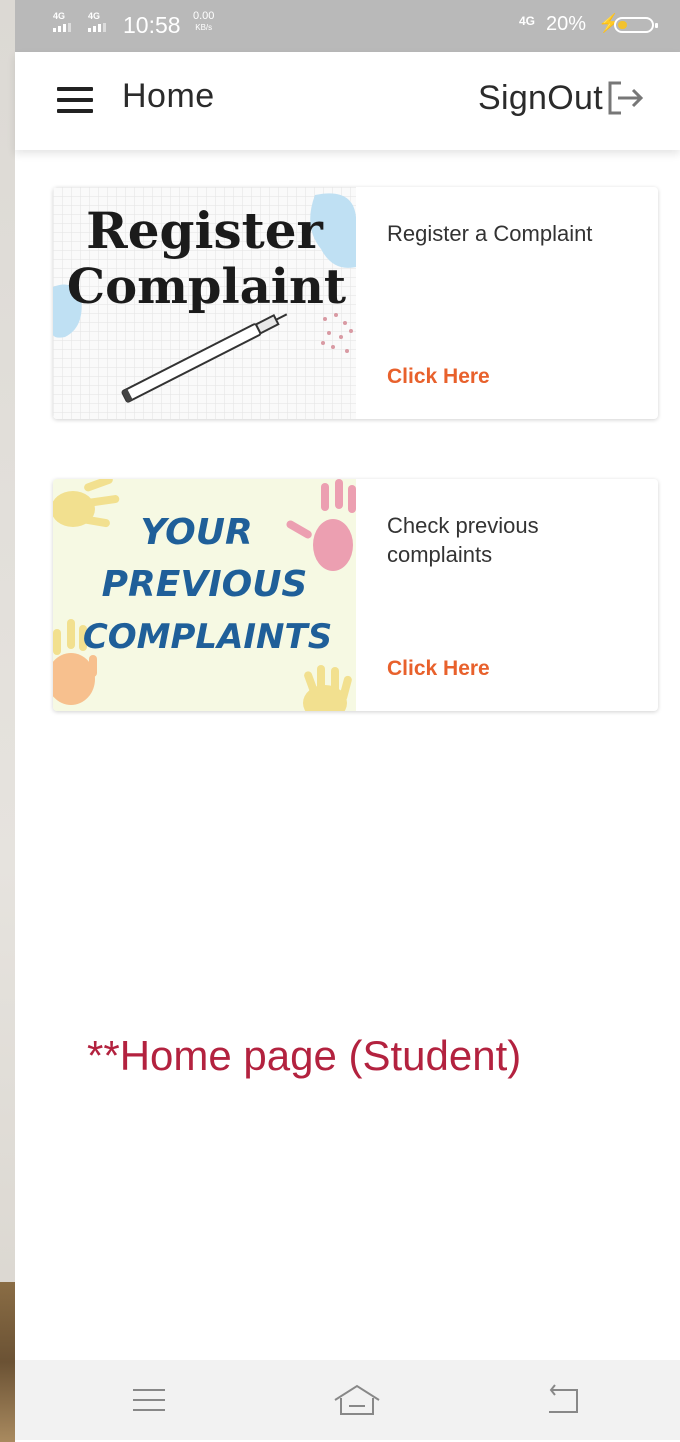 Image resolution: width=680 pixels, height=1442 pixels. Describe the element at coordinates (304, 1055) in the screenshot. I see `slide-caption: **Home page (Student)` at that location.